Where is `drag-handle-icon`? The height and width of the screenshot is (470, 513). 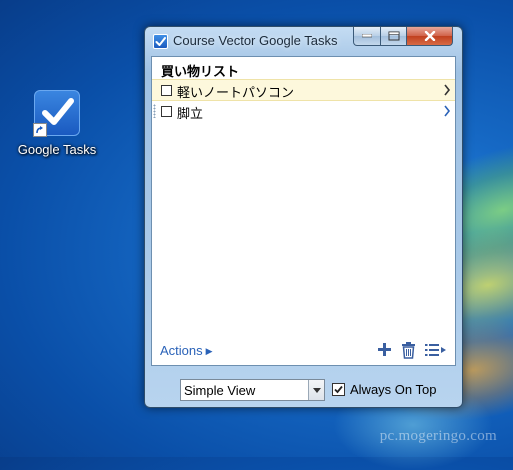 drag-handle-icon is located at coordinates (154, 111).